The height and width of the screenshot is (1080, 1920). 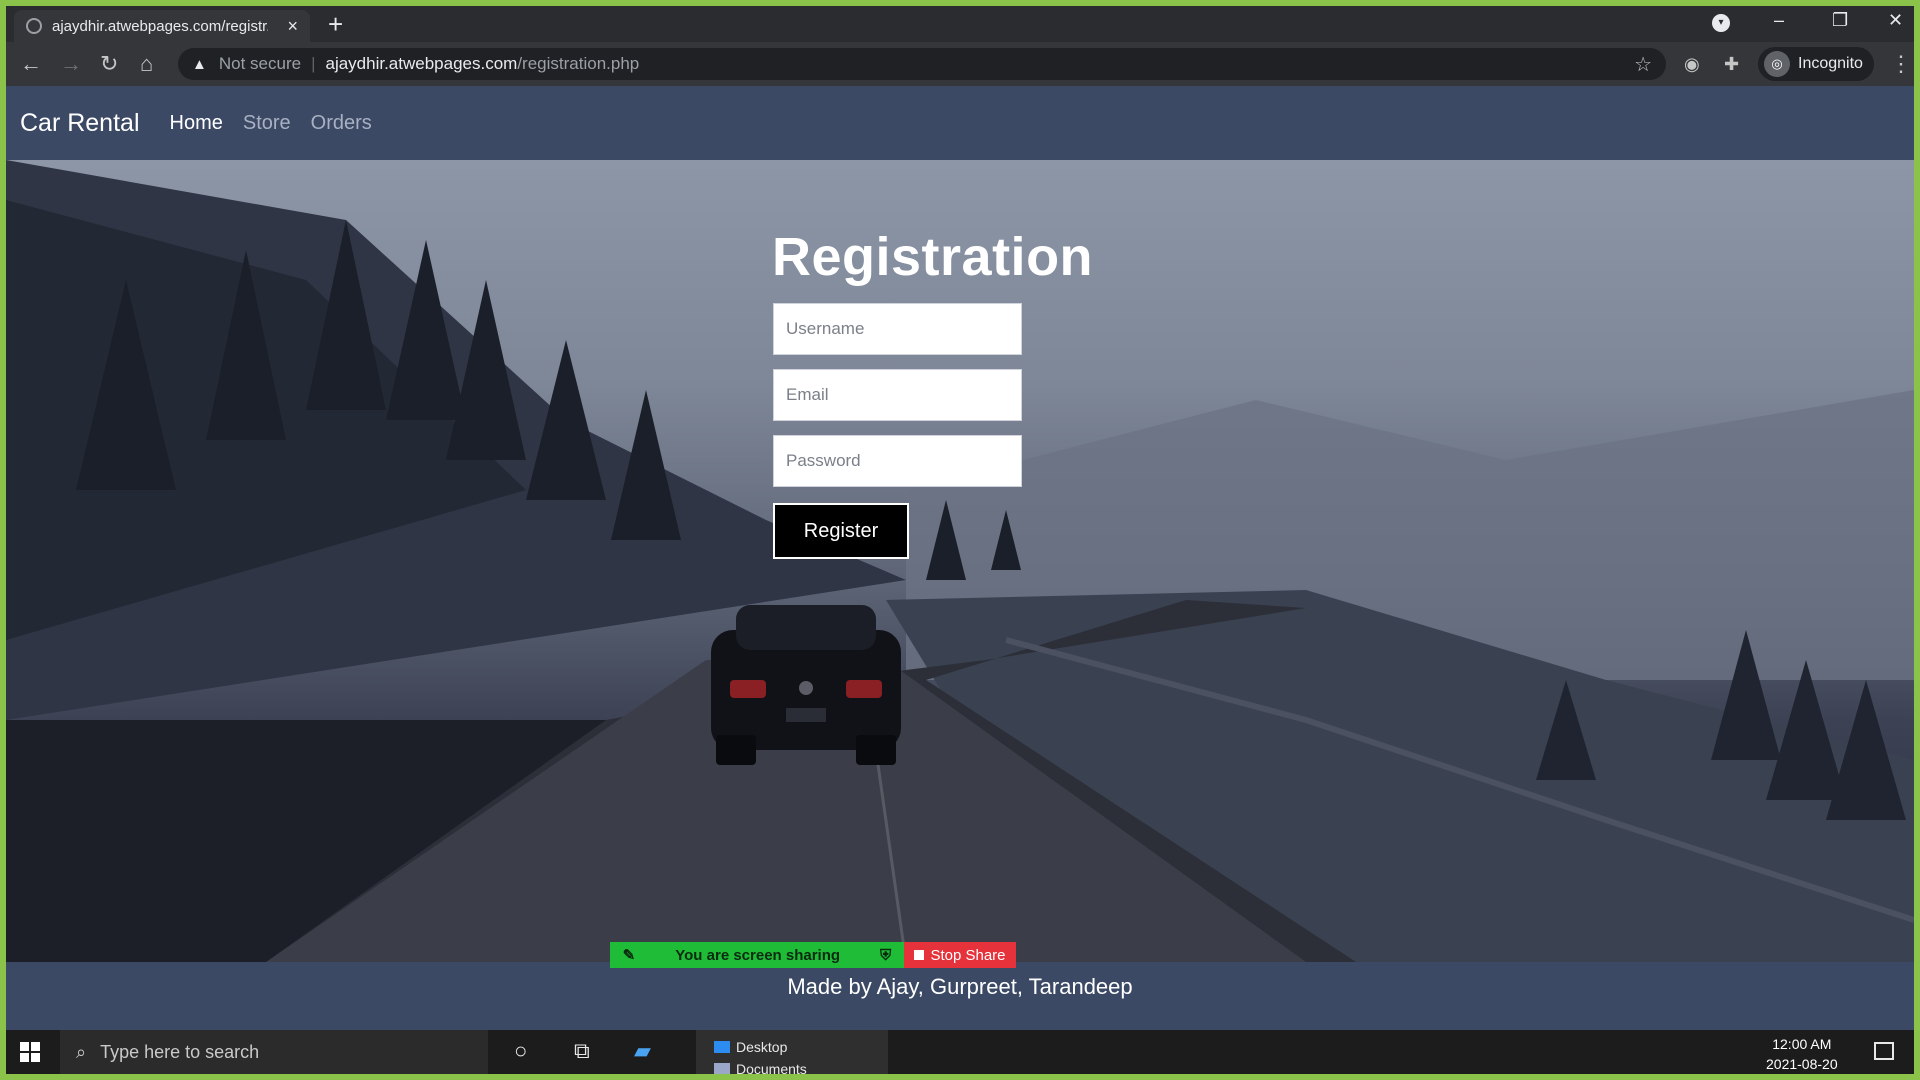 I want to click on document-icon, so click(x=722, y=1068).